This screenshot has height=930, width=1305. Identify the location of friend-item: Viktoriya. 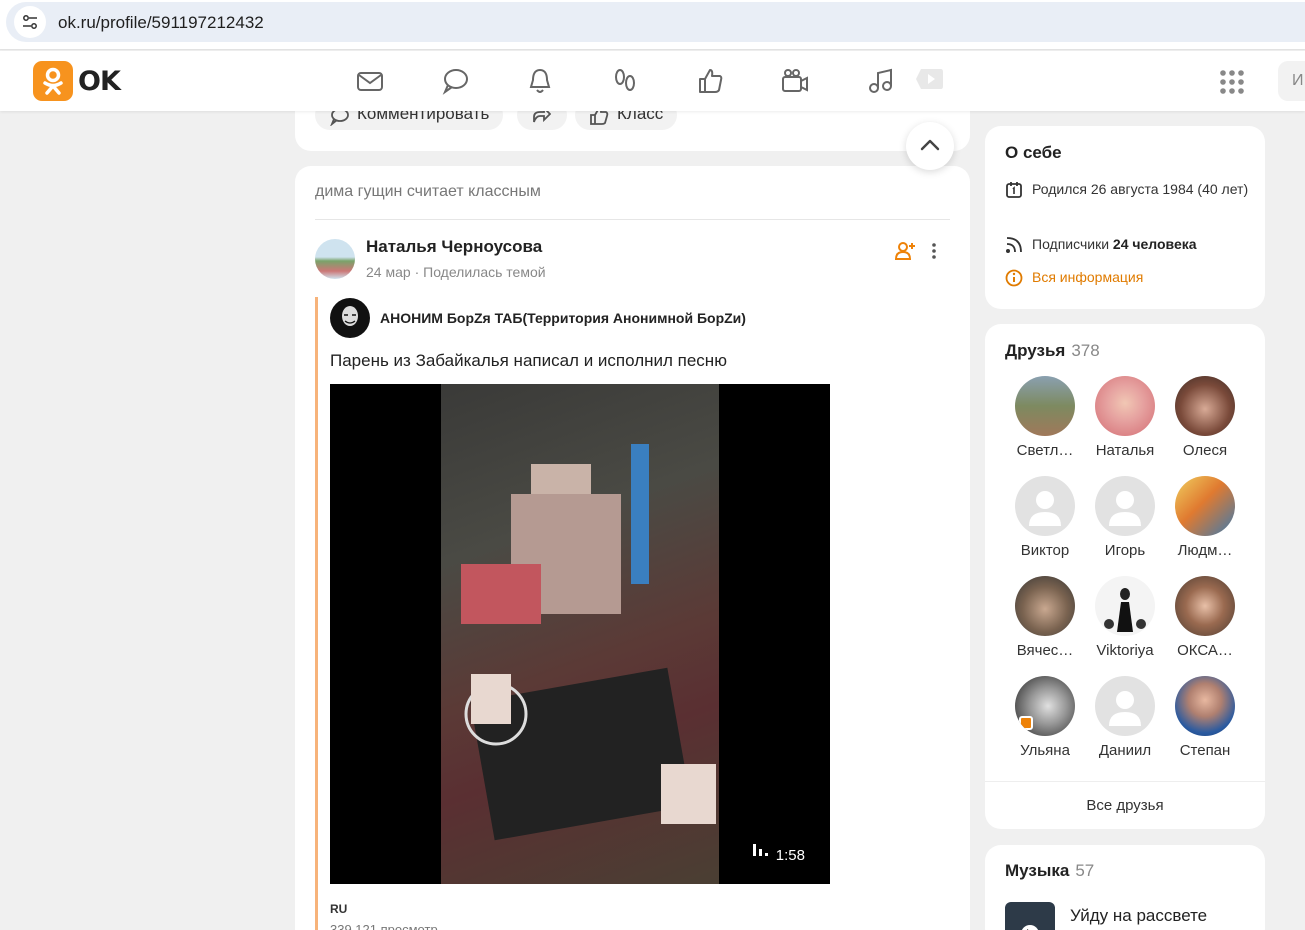
(1125, 617).